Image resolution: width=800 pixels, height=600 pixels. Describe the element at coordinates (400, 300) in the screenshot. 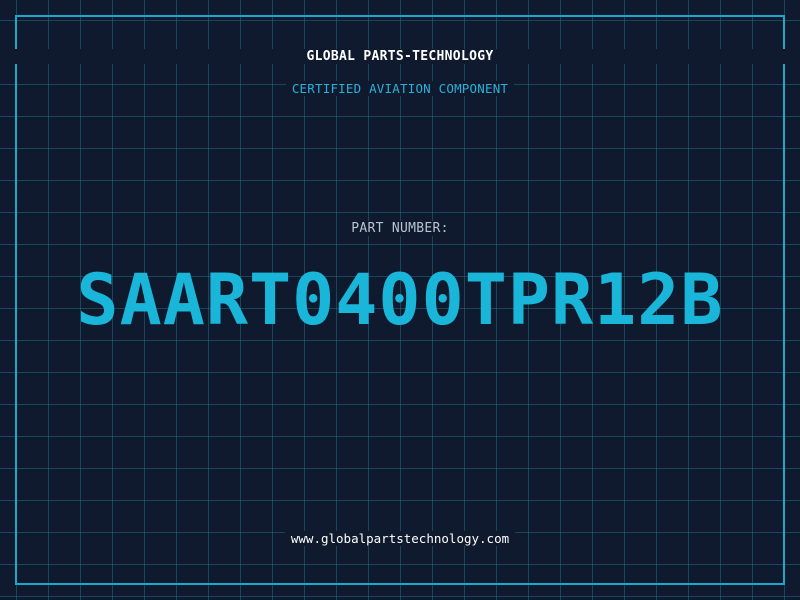

I see `part-number-value: SAART0400TPR12B` at that location.